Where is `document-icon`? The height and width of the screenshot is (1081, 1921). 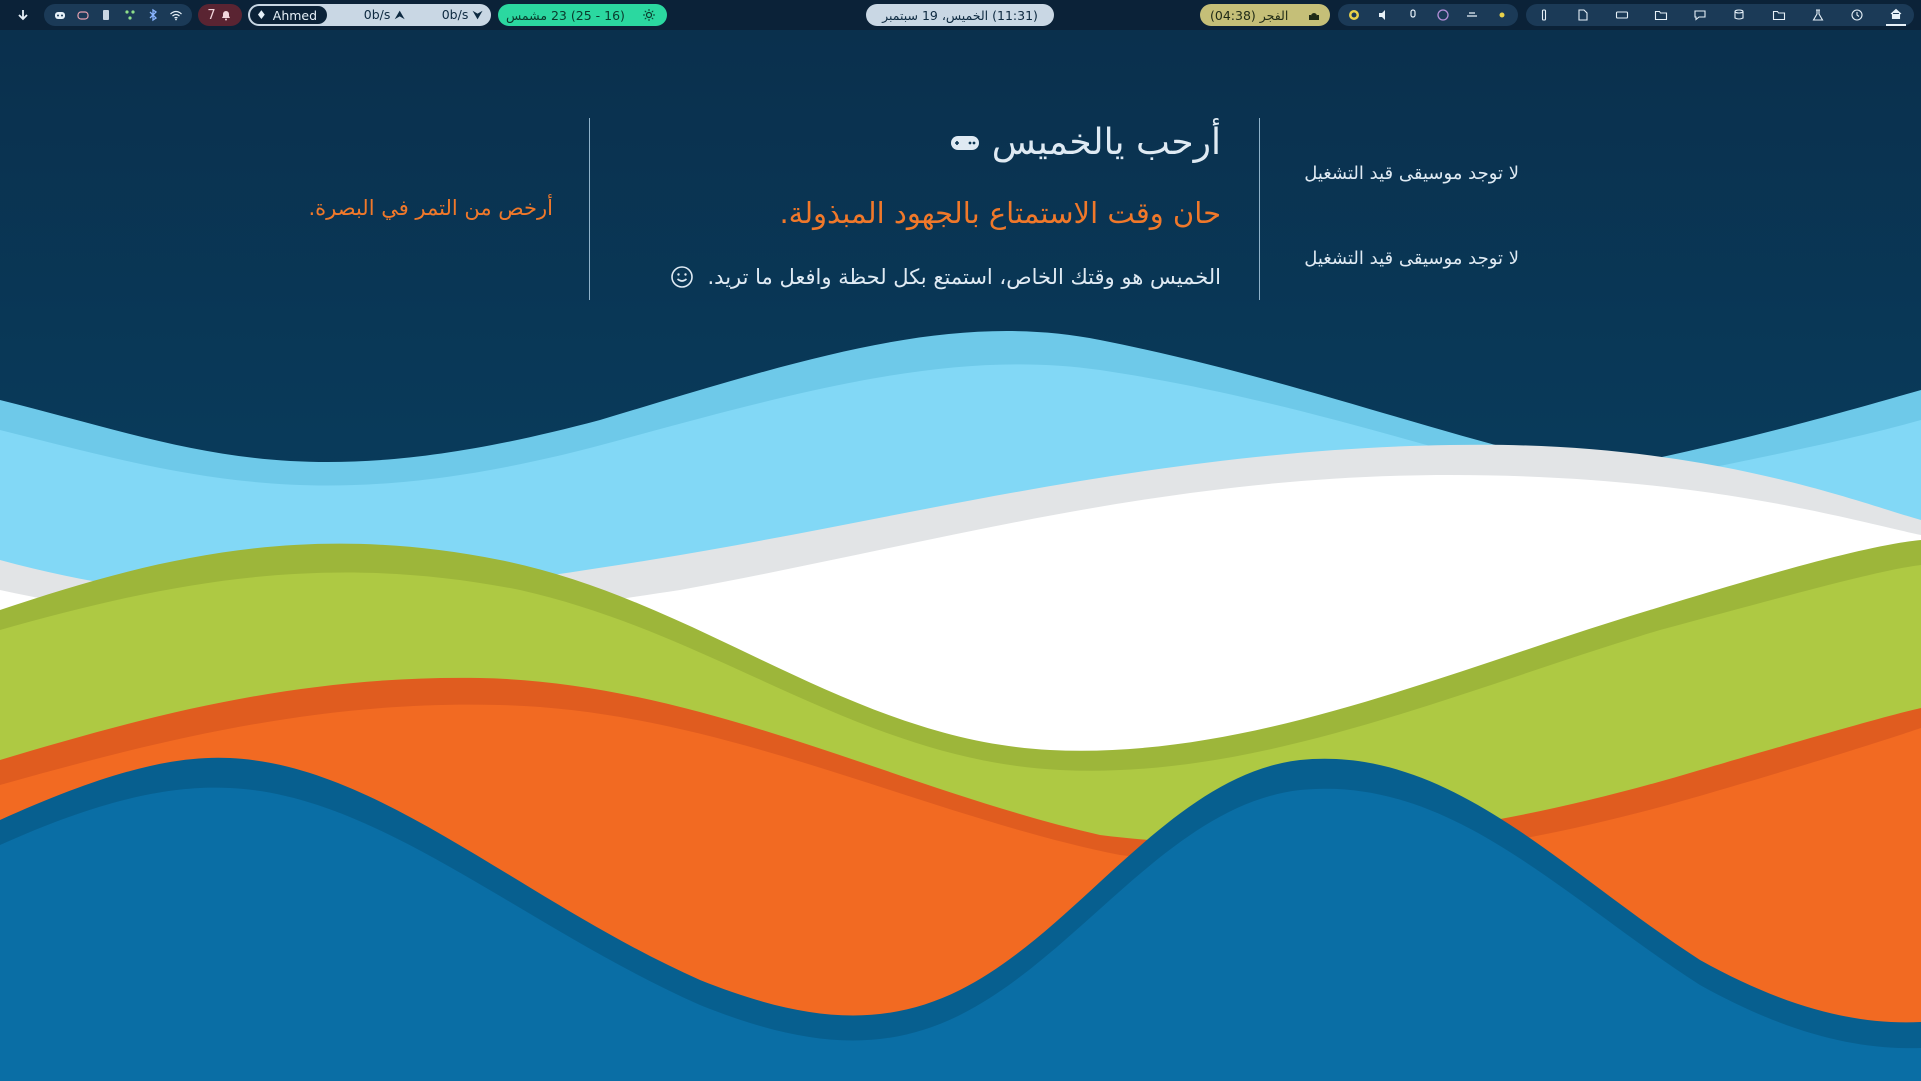
document-icon is located at coordinates (1583, 15).